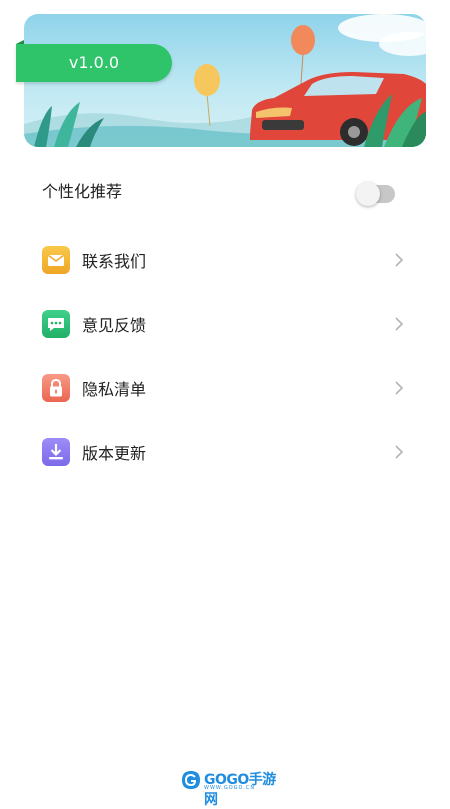  What do you see at coordinates (225, 388) in the screenshot?
I see `menu-item-privacy-list: 隐私清单` at bounding box center [225, 388].